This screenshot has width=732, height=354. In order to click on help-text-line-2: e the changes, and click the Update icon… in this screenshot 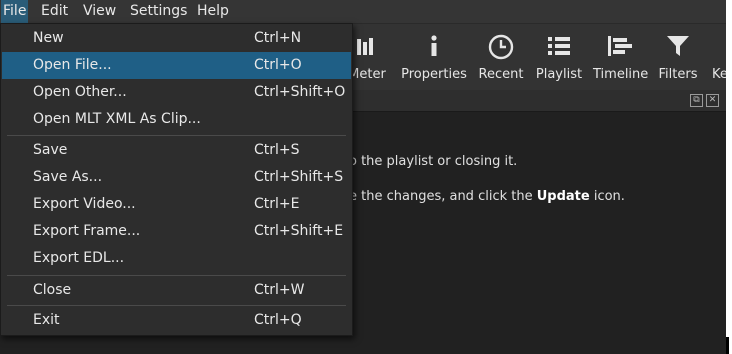, I will do `click(487, 196)`.